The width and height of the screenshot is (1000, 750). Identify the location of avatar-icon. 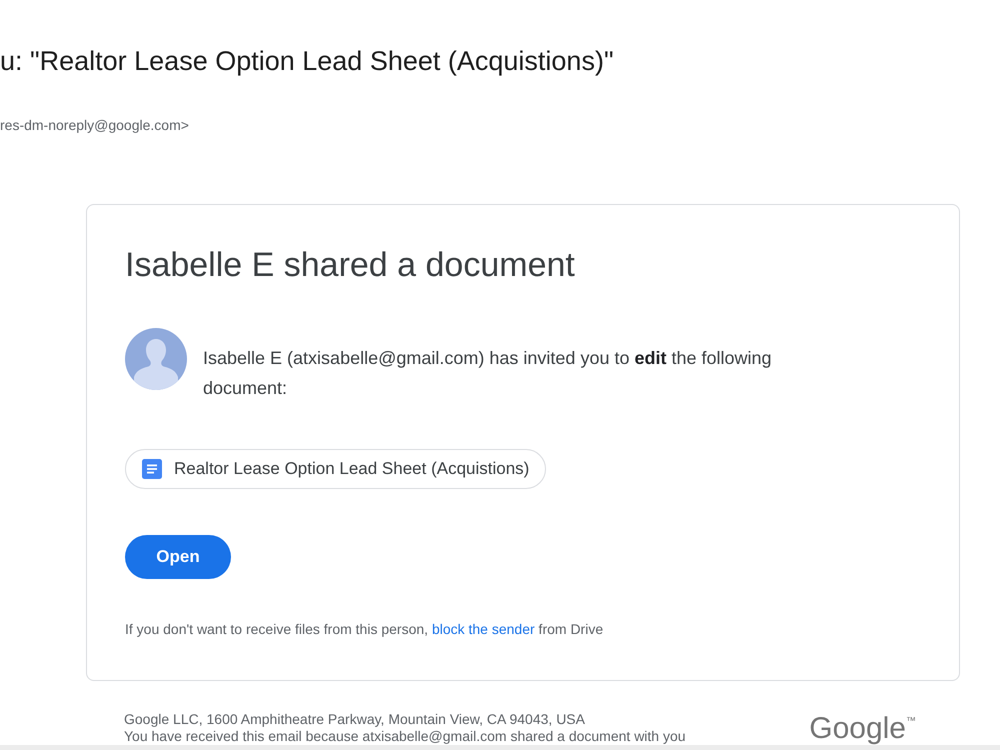
(156, 359).